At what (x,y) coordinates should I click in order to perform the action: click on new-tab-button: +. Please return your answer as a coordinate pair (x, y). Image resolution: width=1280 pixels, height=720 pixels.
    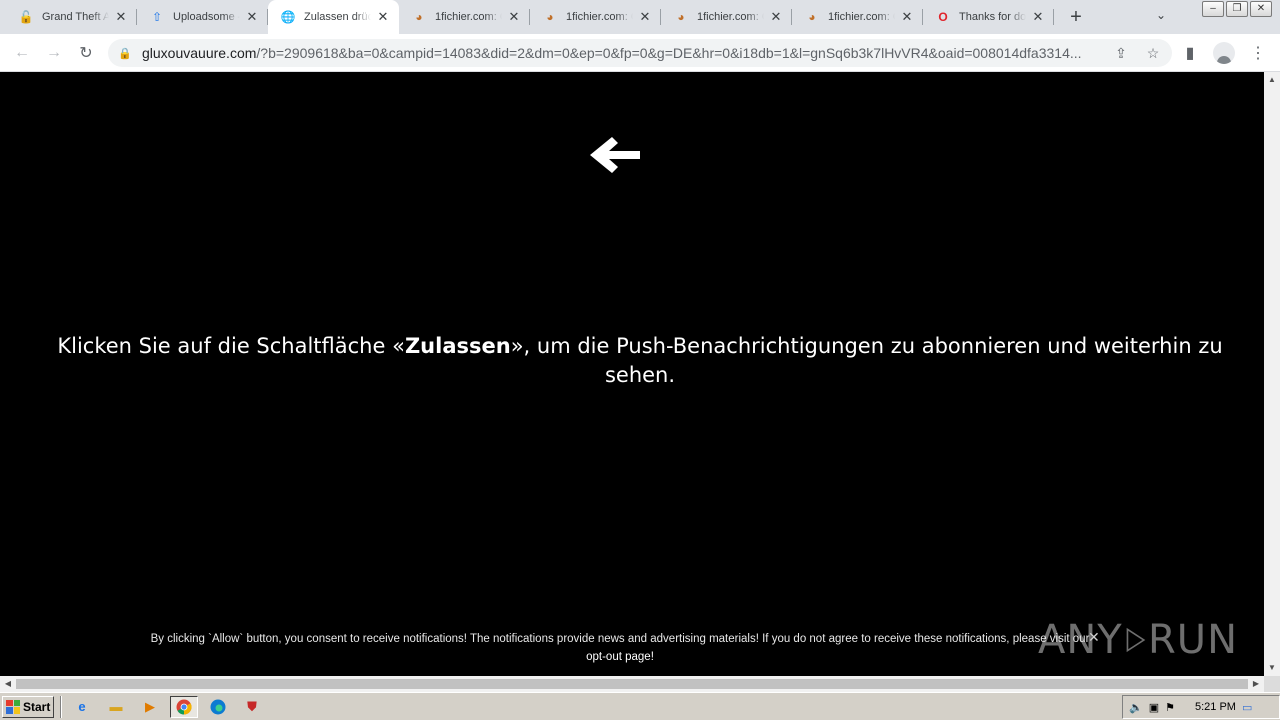
    Looking at the image, I should click on (1076, 17).